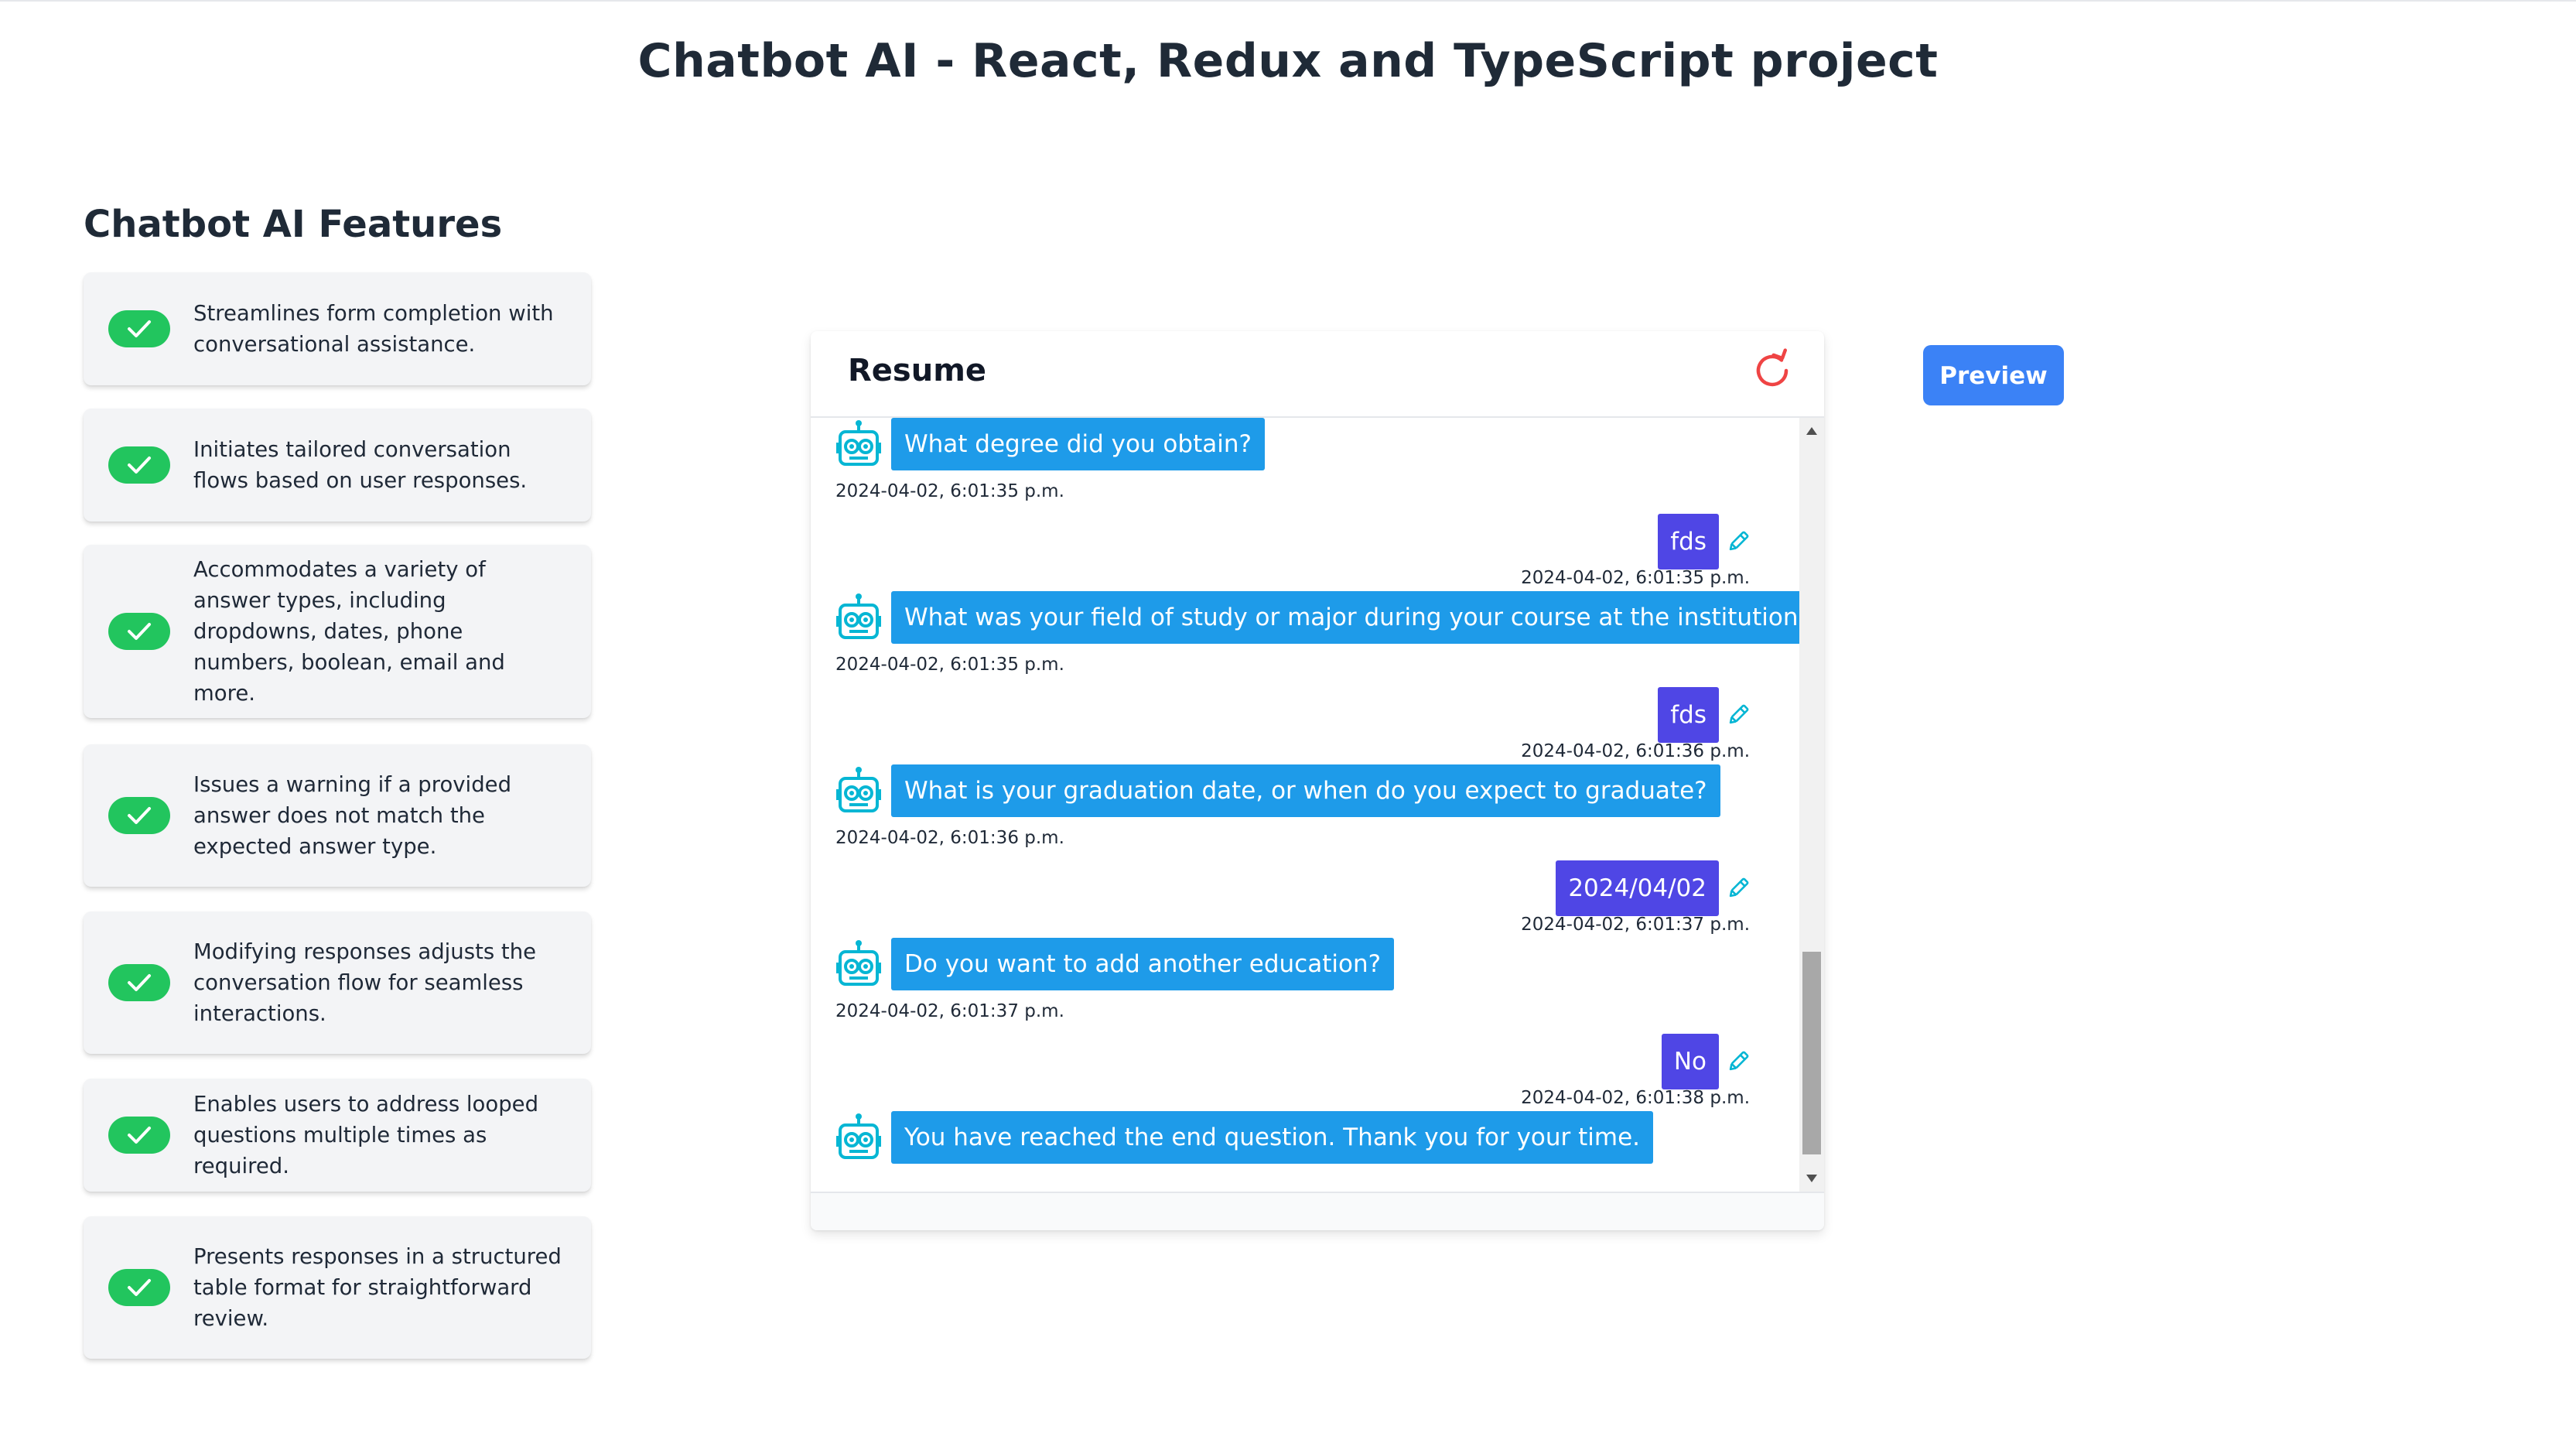 This screenshot has width=2576, height=1433. Describe the element at coordinates (1078, 444) in the screenshot. I see `bot-bubble: What degree did you obtain?` at that location.